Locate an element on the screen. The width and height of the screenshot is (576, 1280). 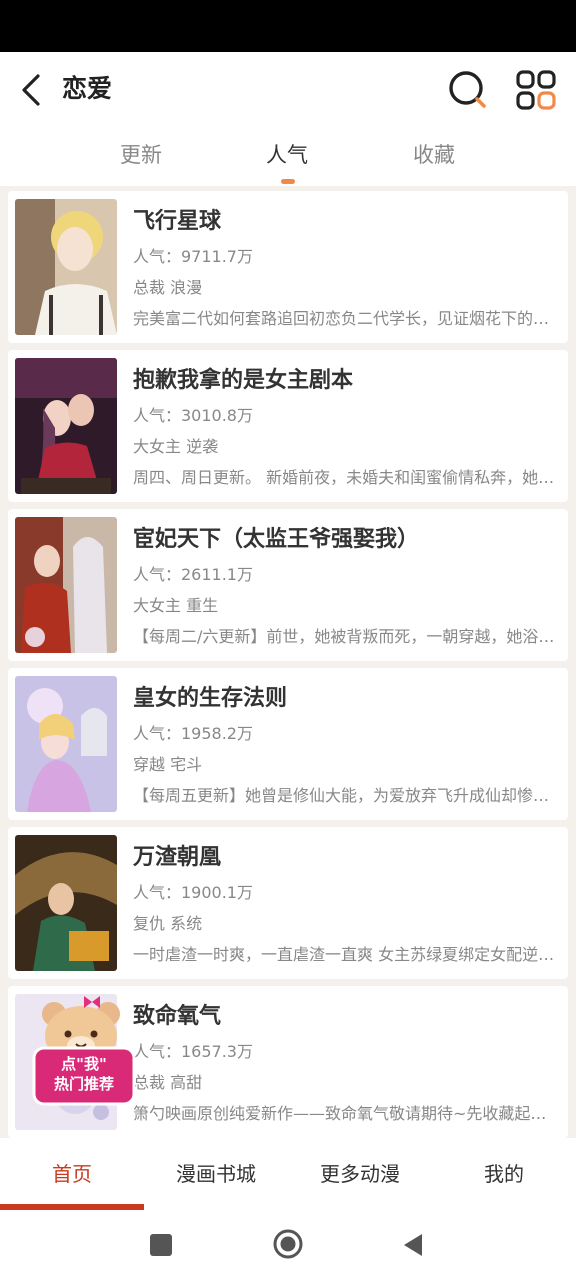
back-arrow-icon is located at coordinates (34, 90).